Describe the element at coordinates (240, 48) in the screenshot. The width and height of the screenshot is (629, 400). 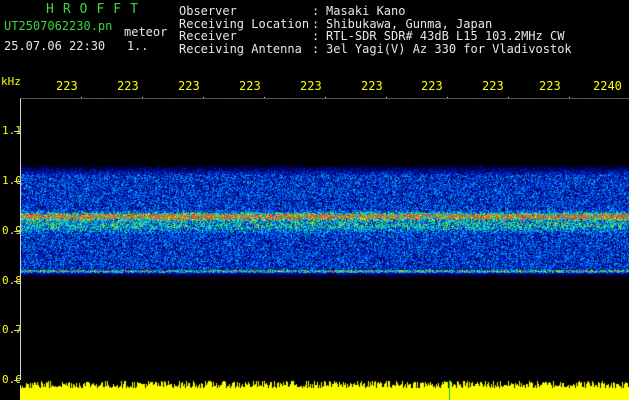
I see `antenna-label: Receiving Antenna` at that location.